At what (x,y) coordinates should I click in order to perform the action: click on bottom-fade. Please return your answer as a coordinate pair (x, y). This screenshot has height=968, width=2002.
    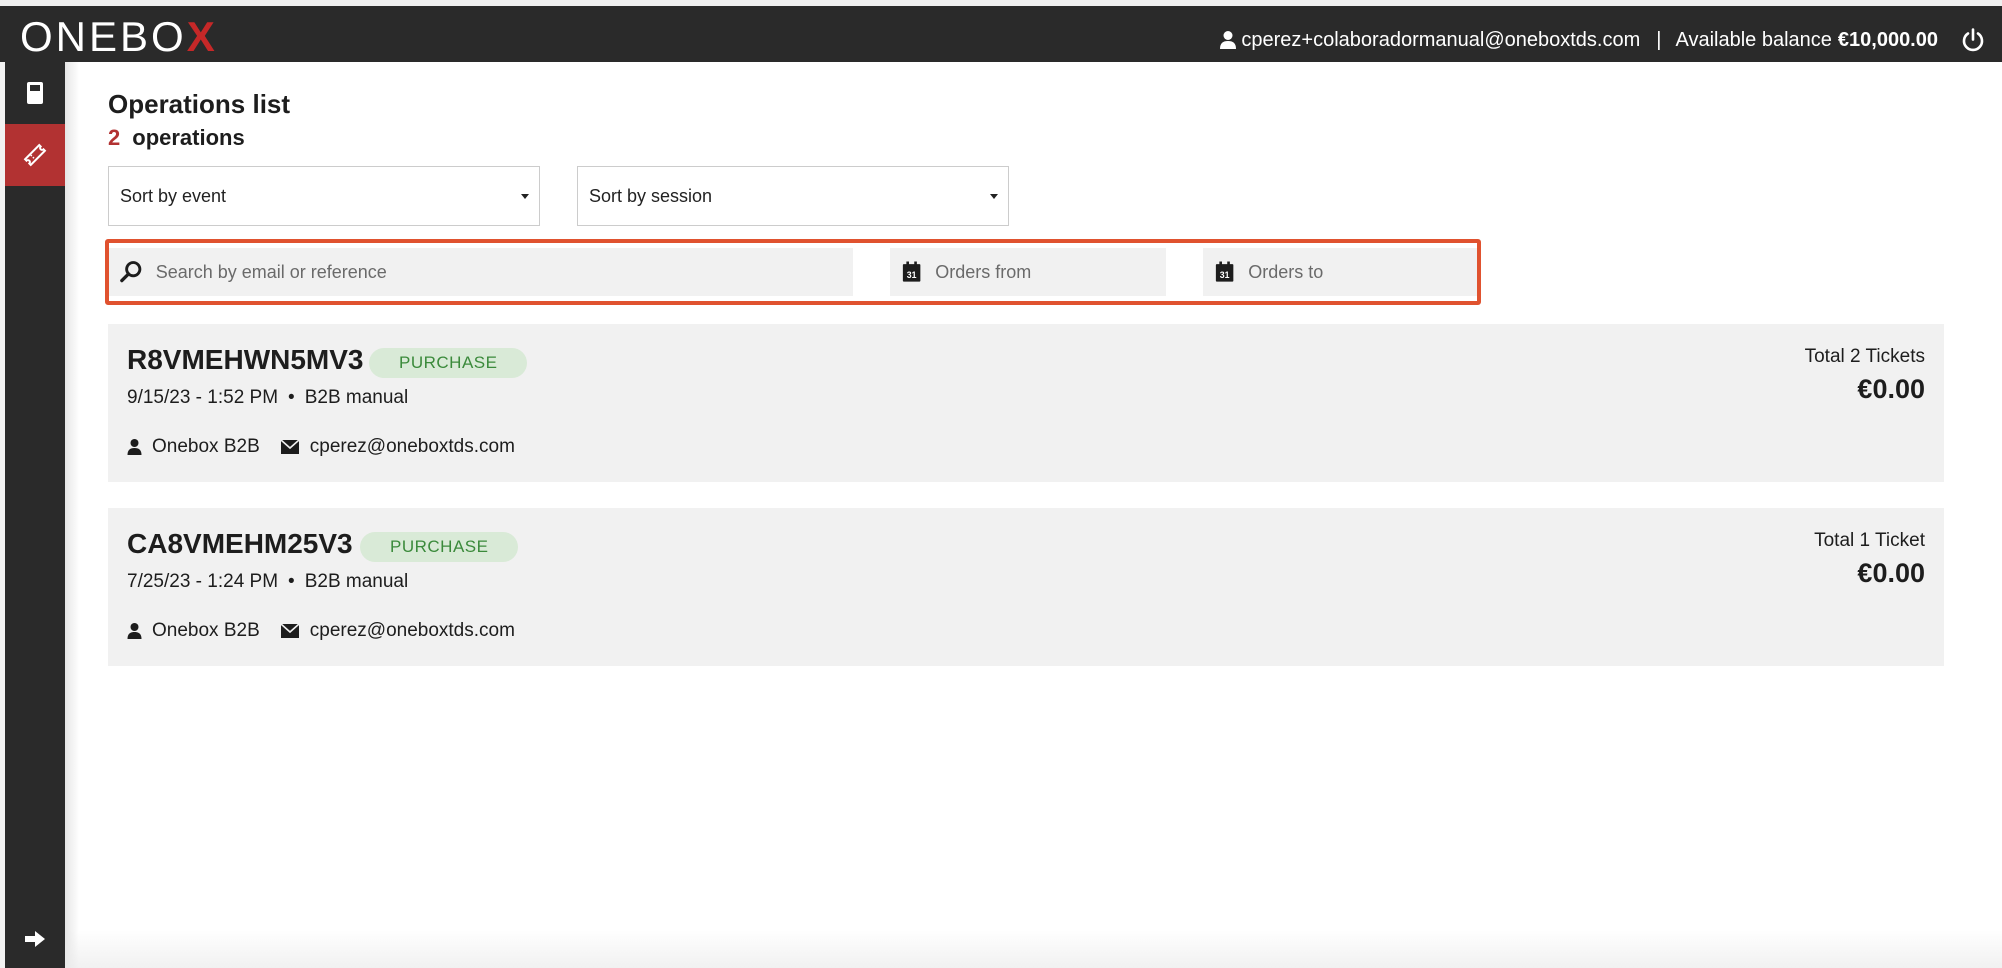
    Looking at the image, I should click on (1033, 949).